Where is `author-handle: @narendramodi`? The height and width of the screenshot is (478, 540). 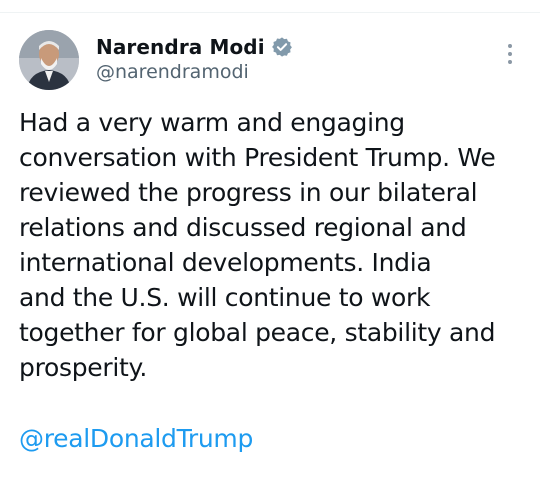
author-handle: @narendramodi is located at coordinates (172, 72).